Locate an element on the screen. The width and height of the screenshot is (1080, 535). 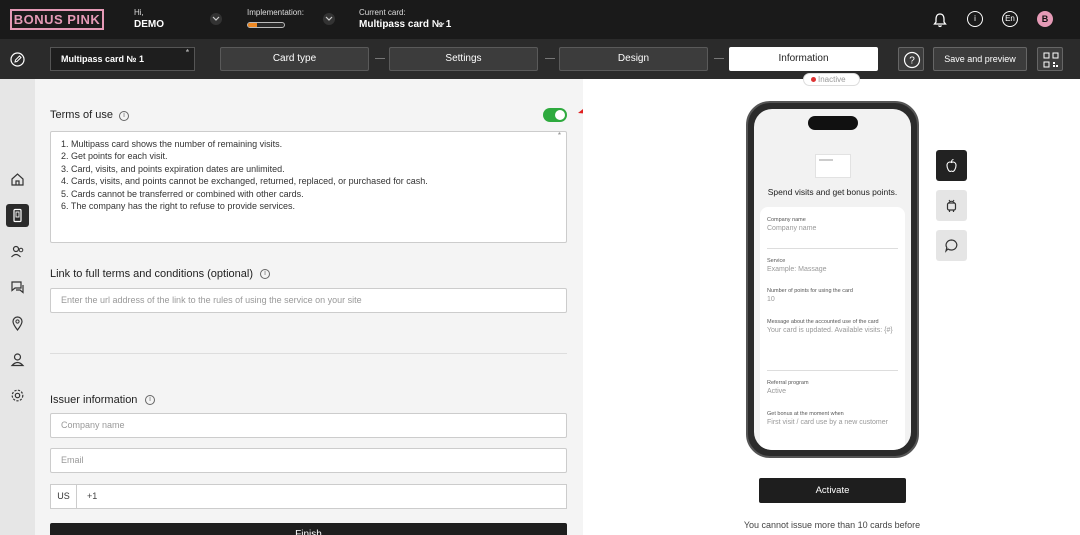
home-icon is located at coordinates (17, 179).